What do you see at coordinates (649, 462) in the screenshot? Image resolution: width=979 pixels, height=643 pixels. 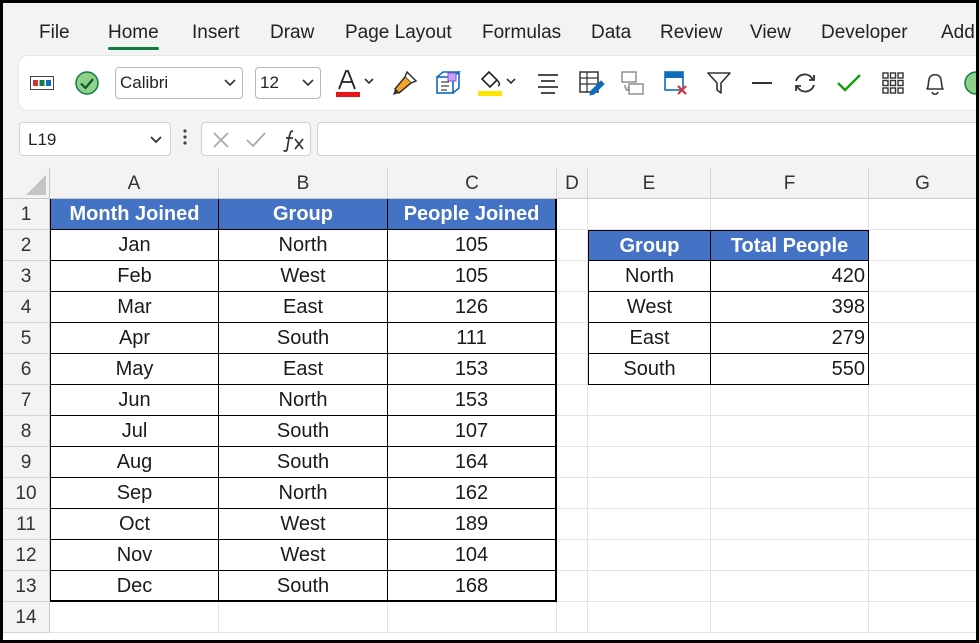 I see `cell-e9` at bounding box center [649, 462].